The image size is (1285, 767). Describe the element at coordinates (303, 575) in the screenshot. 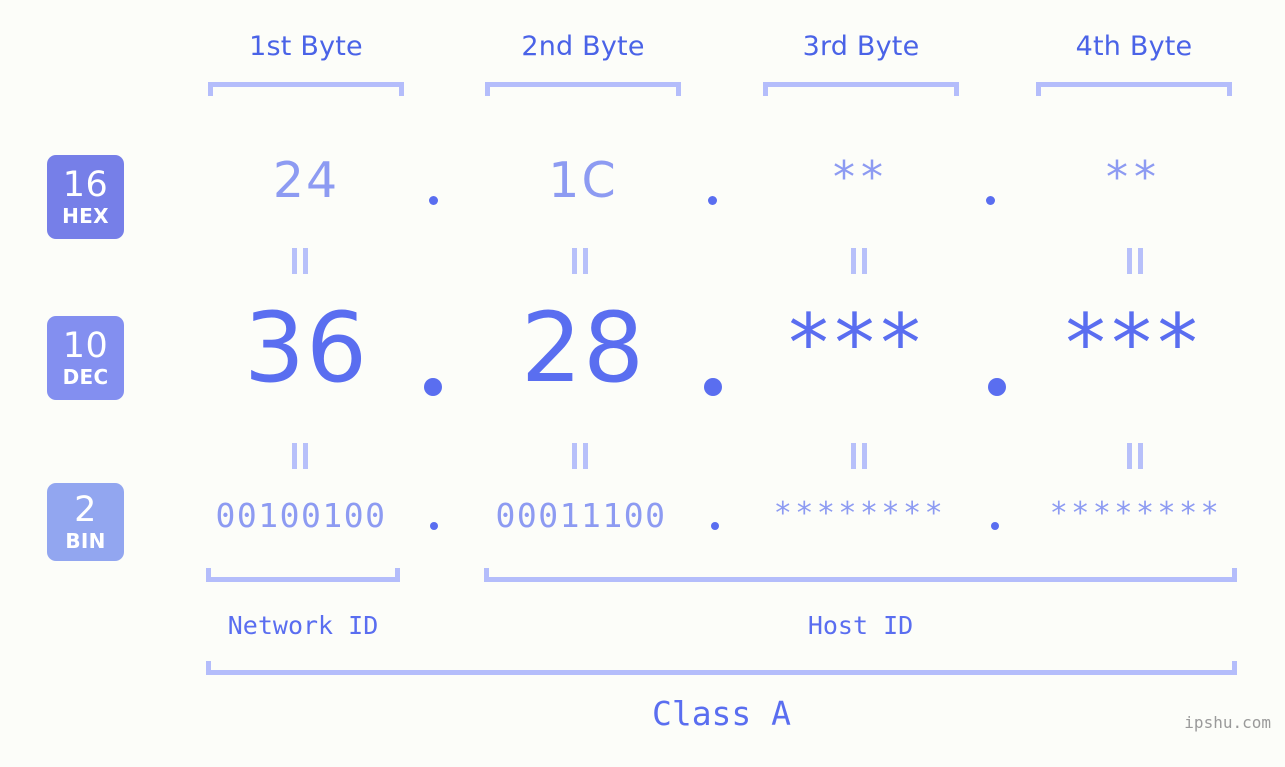

I see `network-id-bracket` at that location.